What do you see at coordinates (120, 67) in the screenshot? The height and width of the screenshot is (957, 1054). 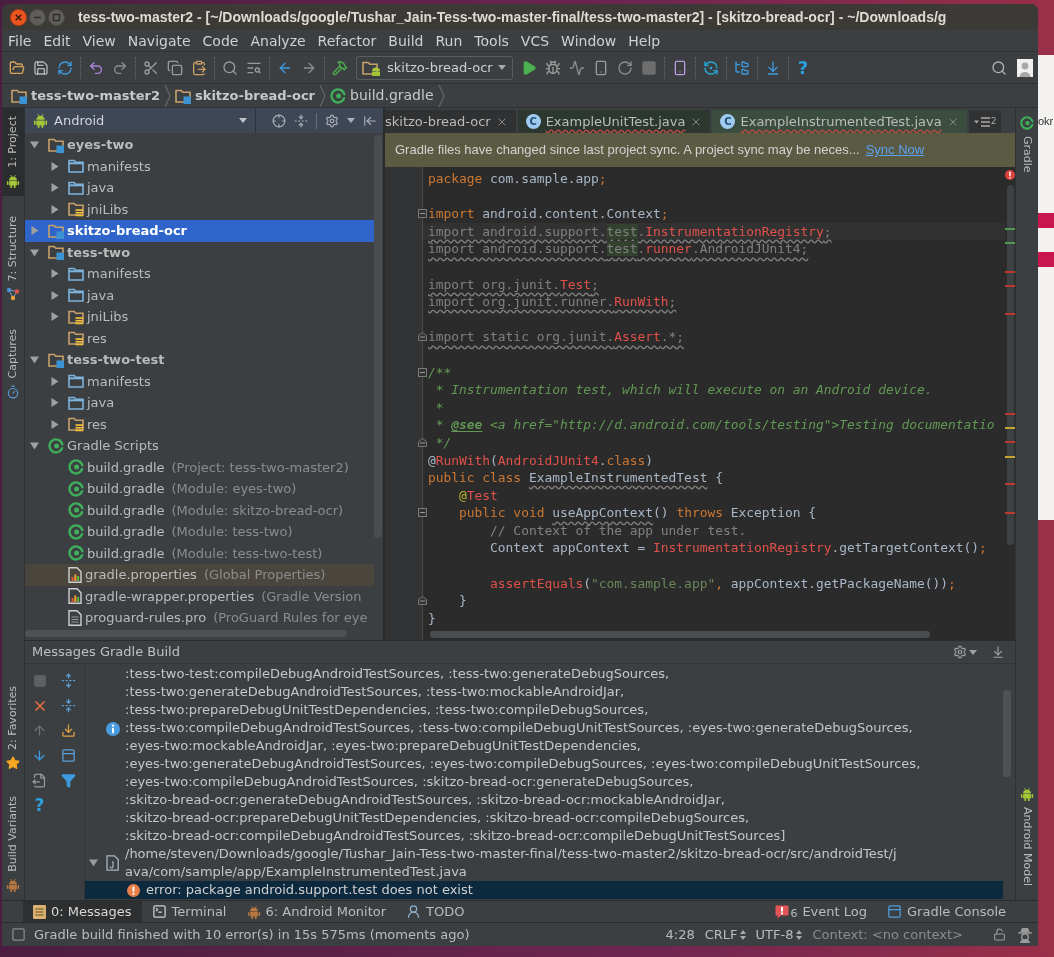 I see `redo-icon` at bounding box center [120, 67].